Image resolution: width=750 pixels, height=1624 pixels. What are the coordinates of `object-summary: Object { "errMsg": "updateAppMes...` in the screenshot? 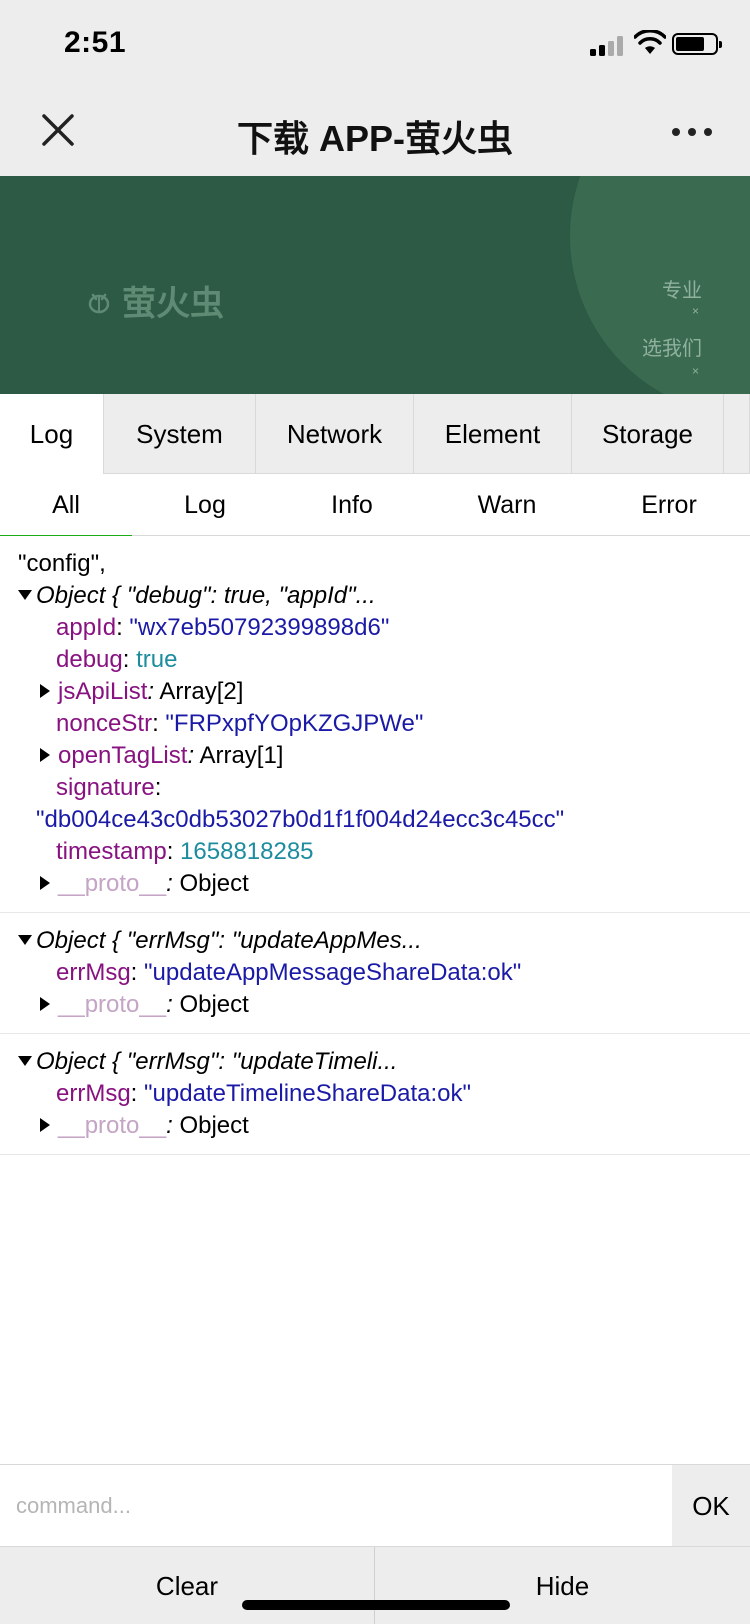 It's located at (229, 940).